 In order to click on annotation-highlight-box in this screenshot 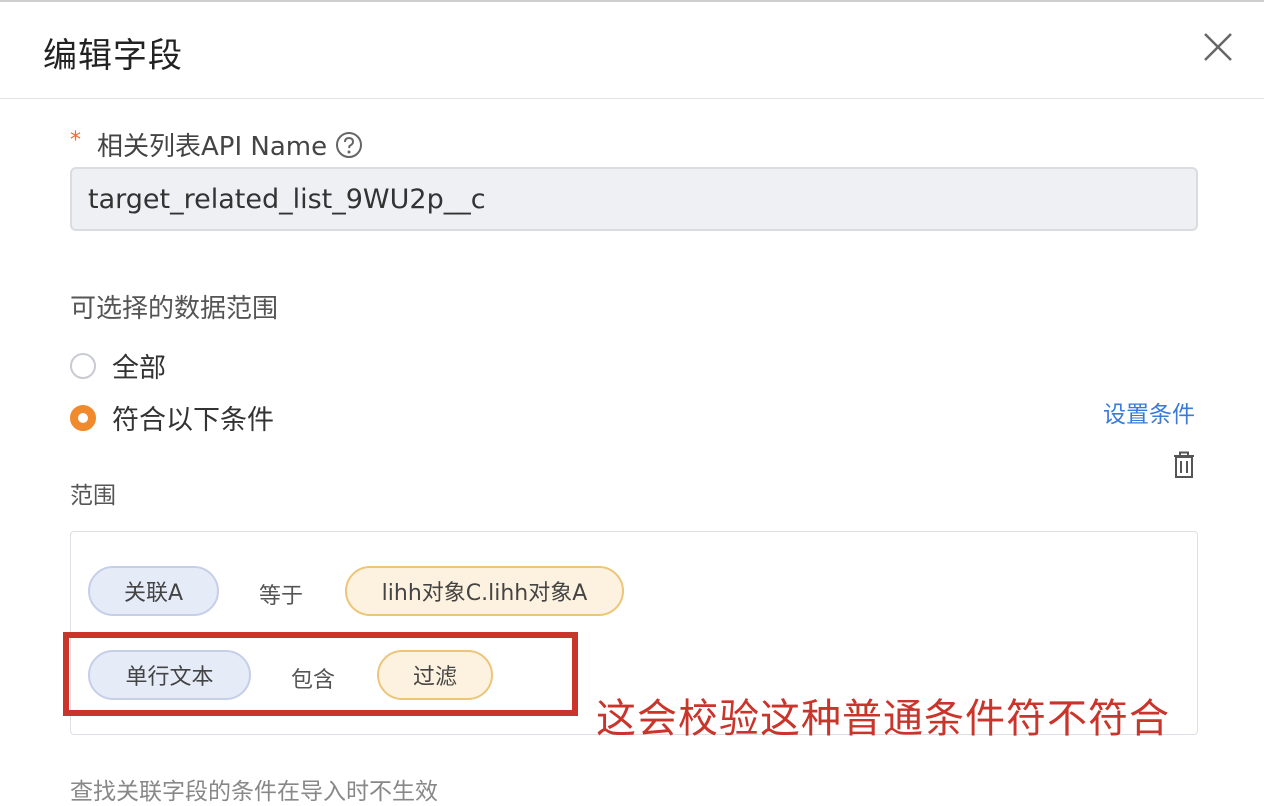, I will do `click(320, 674)`.